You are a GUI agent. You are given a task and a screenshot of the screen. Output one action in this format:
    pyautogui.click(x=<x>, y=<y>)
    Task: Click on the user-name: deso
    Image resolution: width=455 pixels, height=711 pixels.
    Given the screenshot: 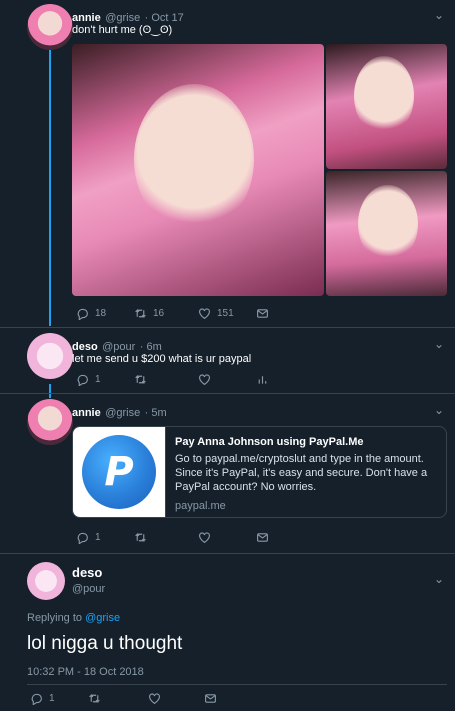 What is the action you would take?
    pyautogui.click(x=87, y=572)
    